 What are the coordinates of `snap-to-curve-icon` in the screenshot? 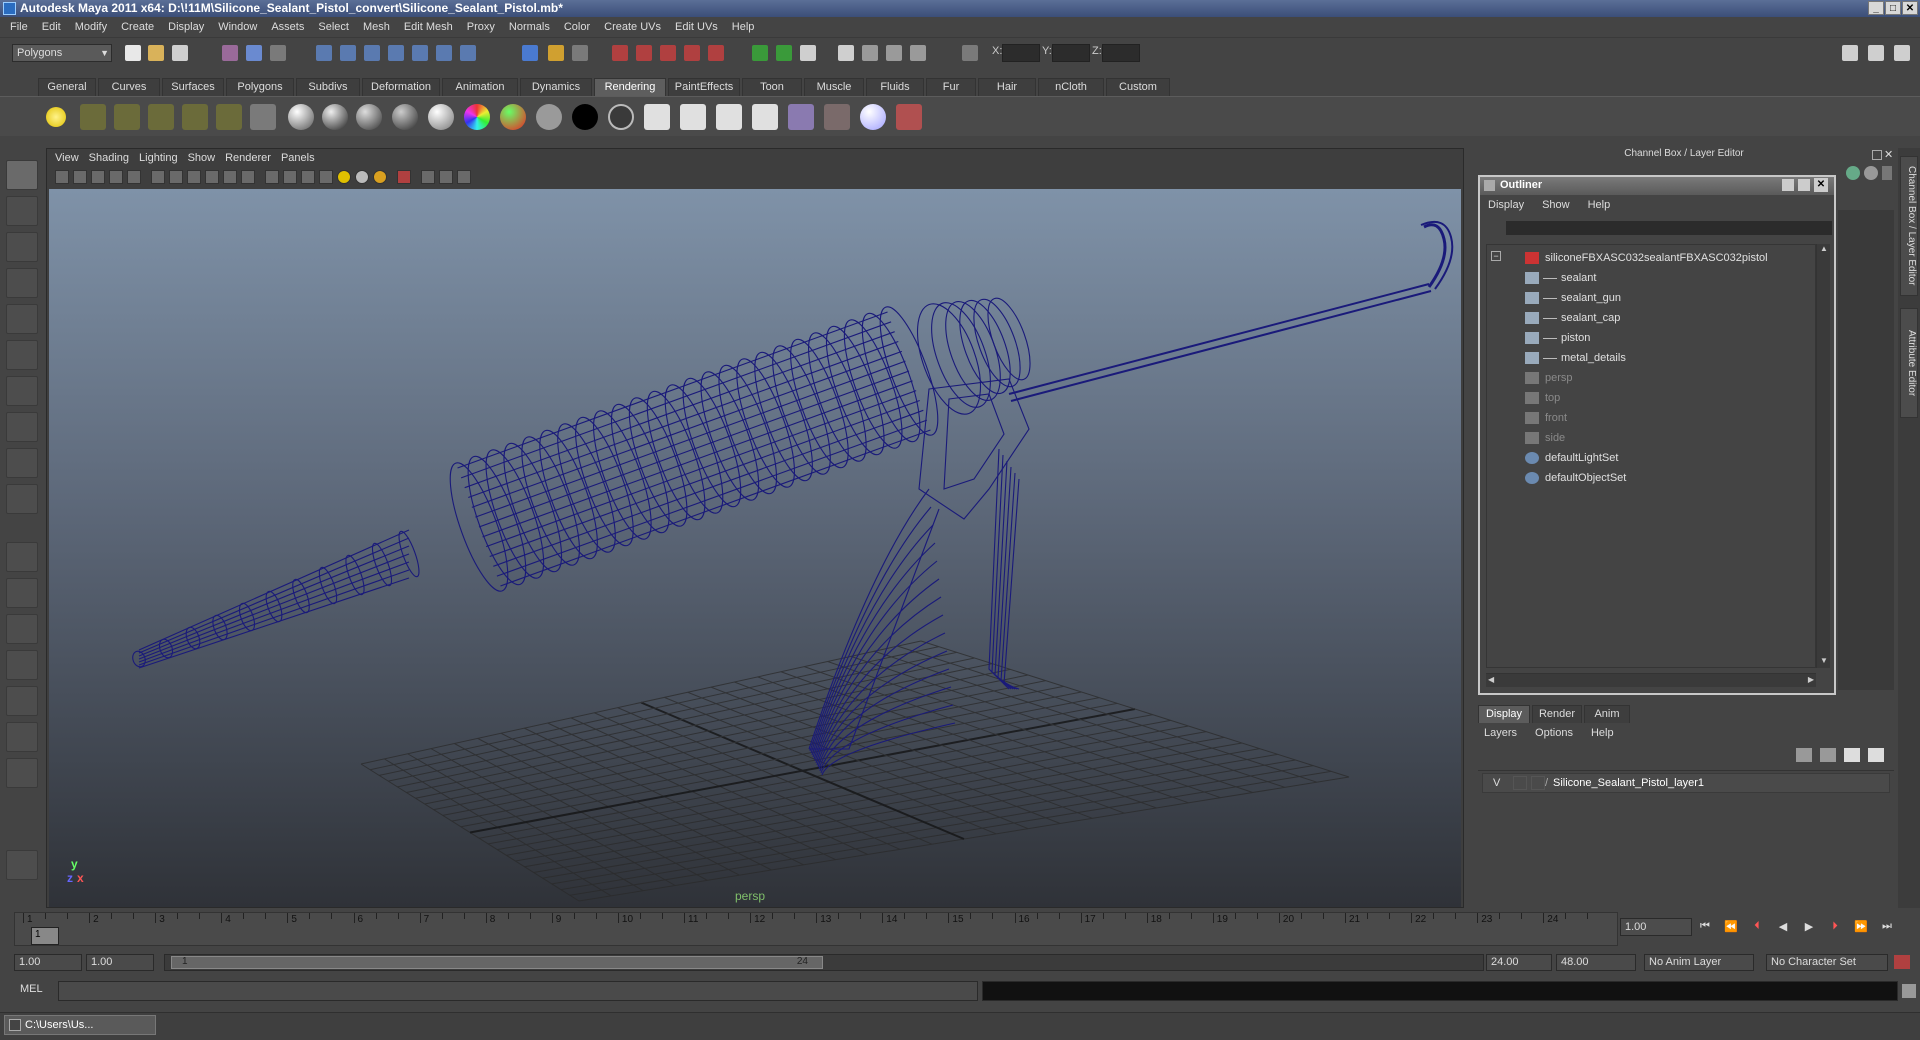 It's located at (348, 53).